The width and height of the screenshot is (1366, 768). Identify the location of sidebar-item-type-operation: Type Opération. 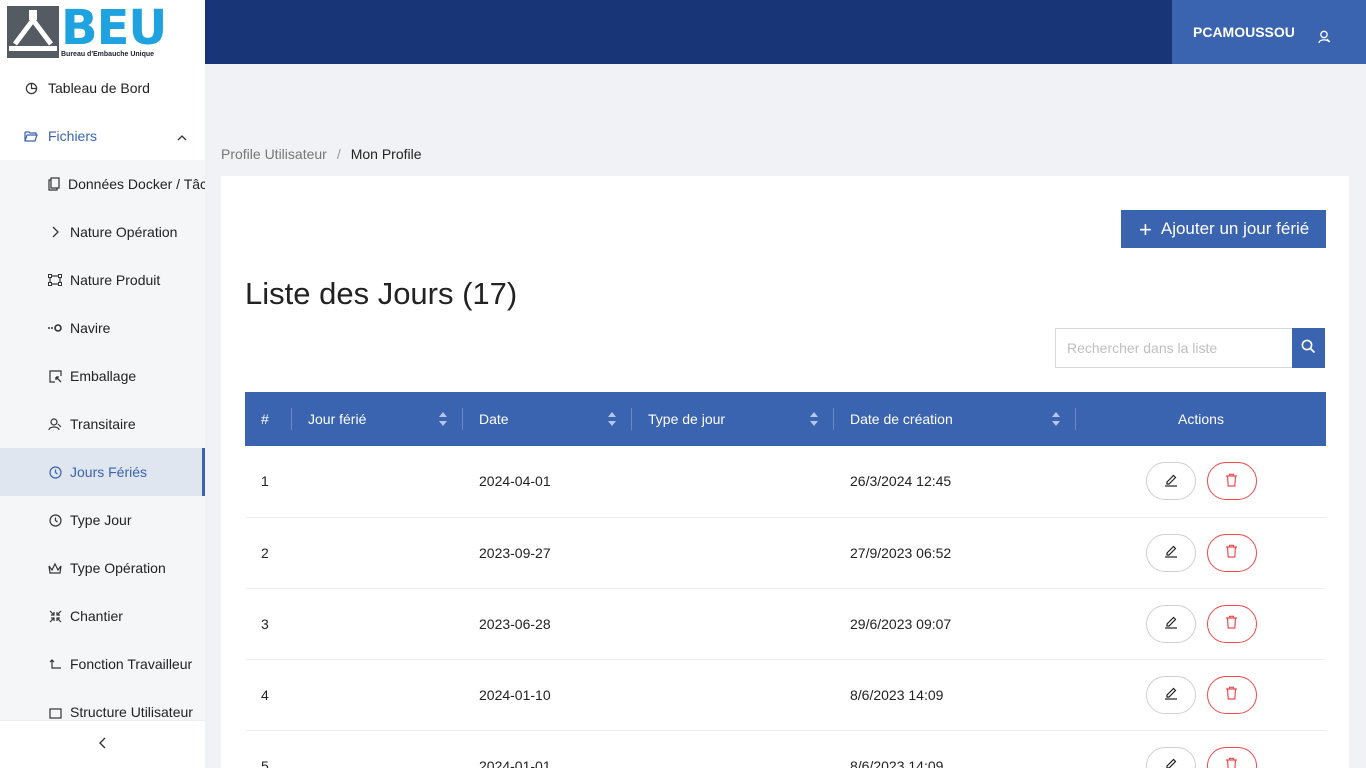
(102, 568).